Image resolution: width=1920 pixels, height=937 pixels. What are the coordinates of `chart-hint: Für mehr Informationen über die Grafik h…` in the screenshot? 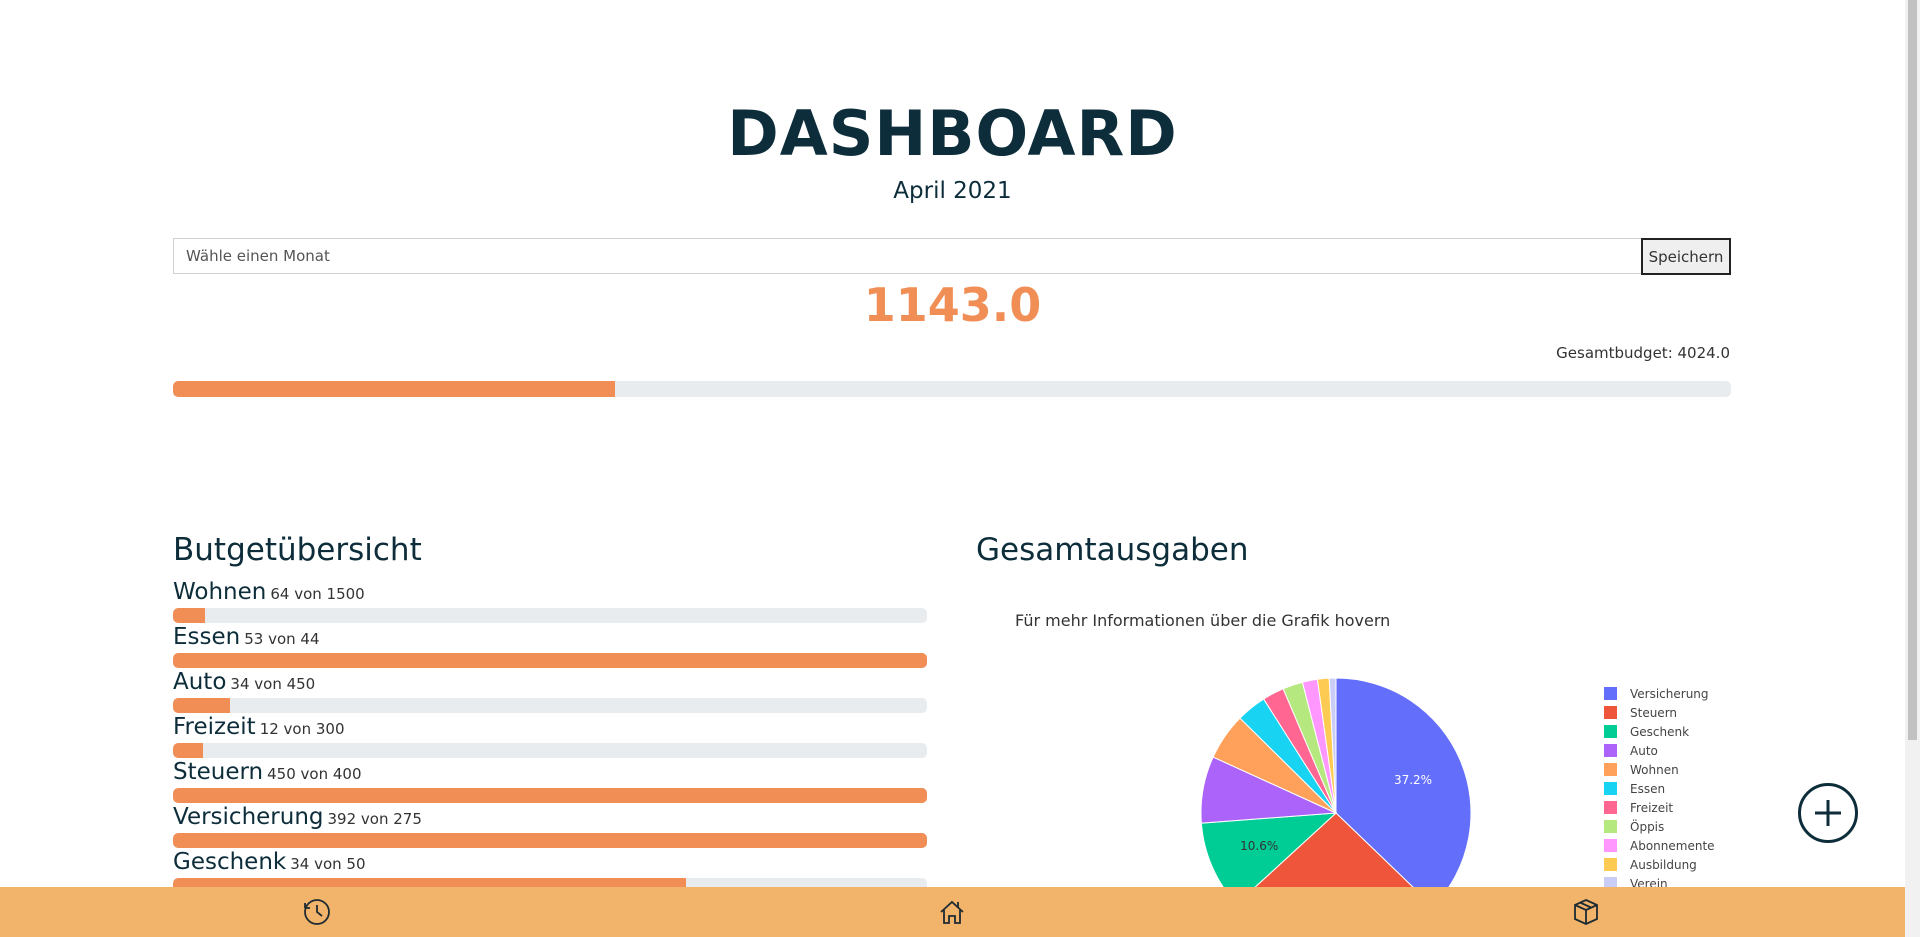 It's located at (1203, 620).